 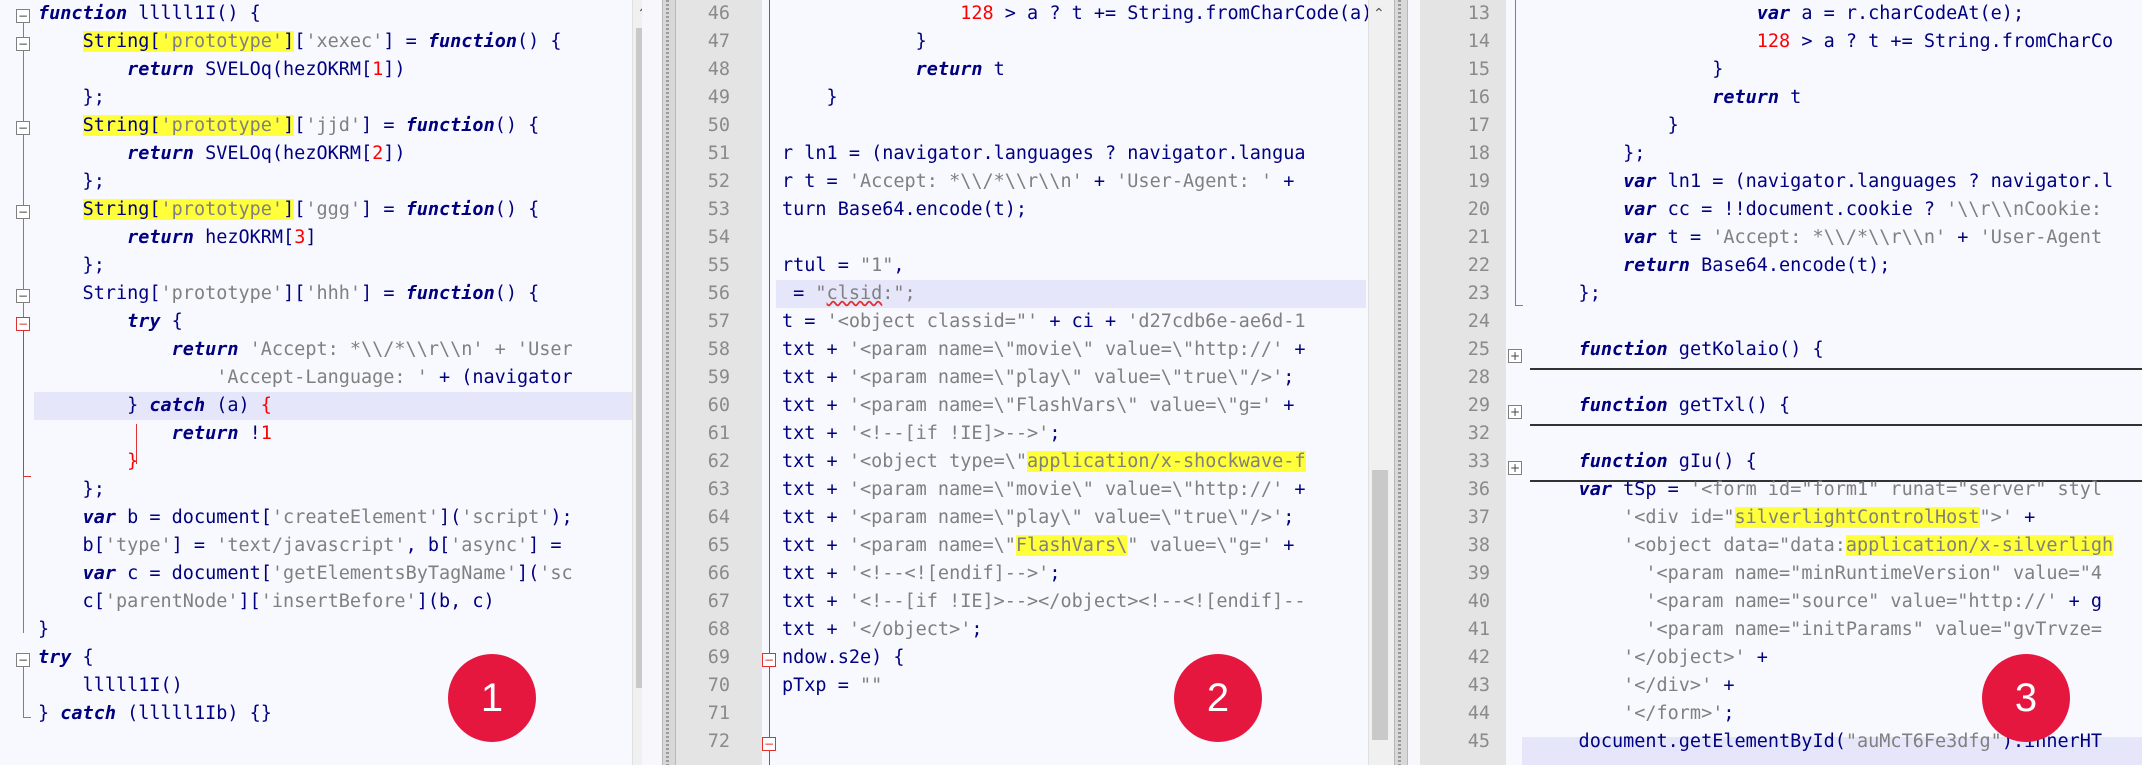 What do you see at coordinates (1077, 210) in the screenshot?
I see `code-line: turn Base64.encode(t);` at bounding box center [1077, 210].